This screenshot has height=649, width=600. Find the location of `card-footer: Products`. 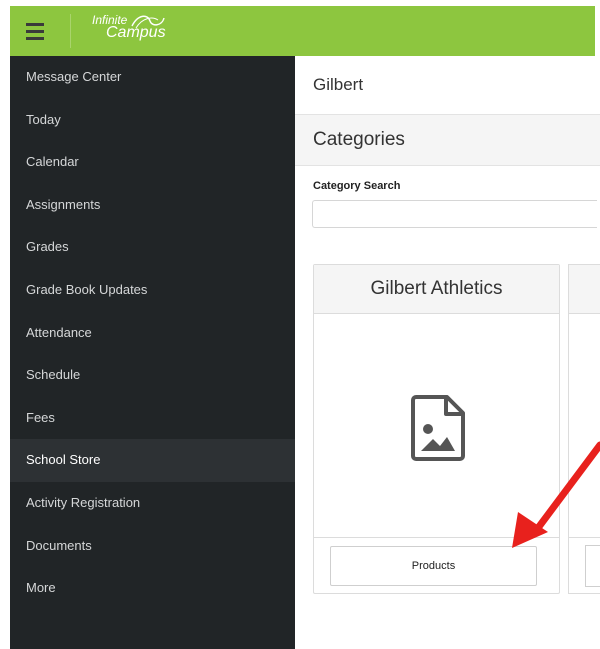

card-footer: Products is located at coordinates (436, 565).